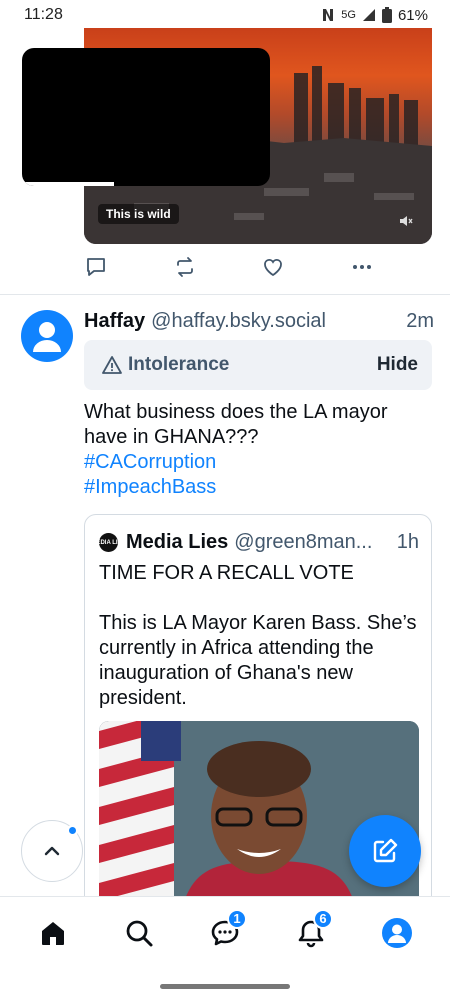 This screenshot has height=1000, width=450. I want to click on like-heart-icon, so click(273, 267).